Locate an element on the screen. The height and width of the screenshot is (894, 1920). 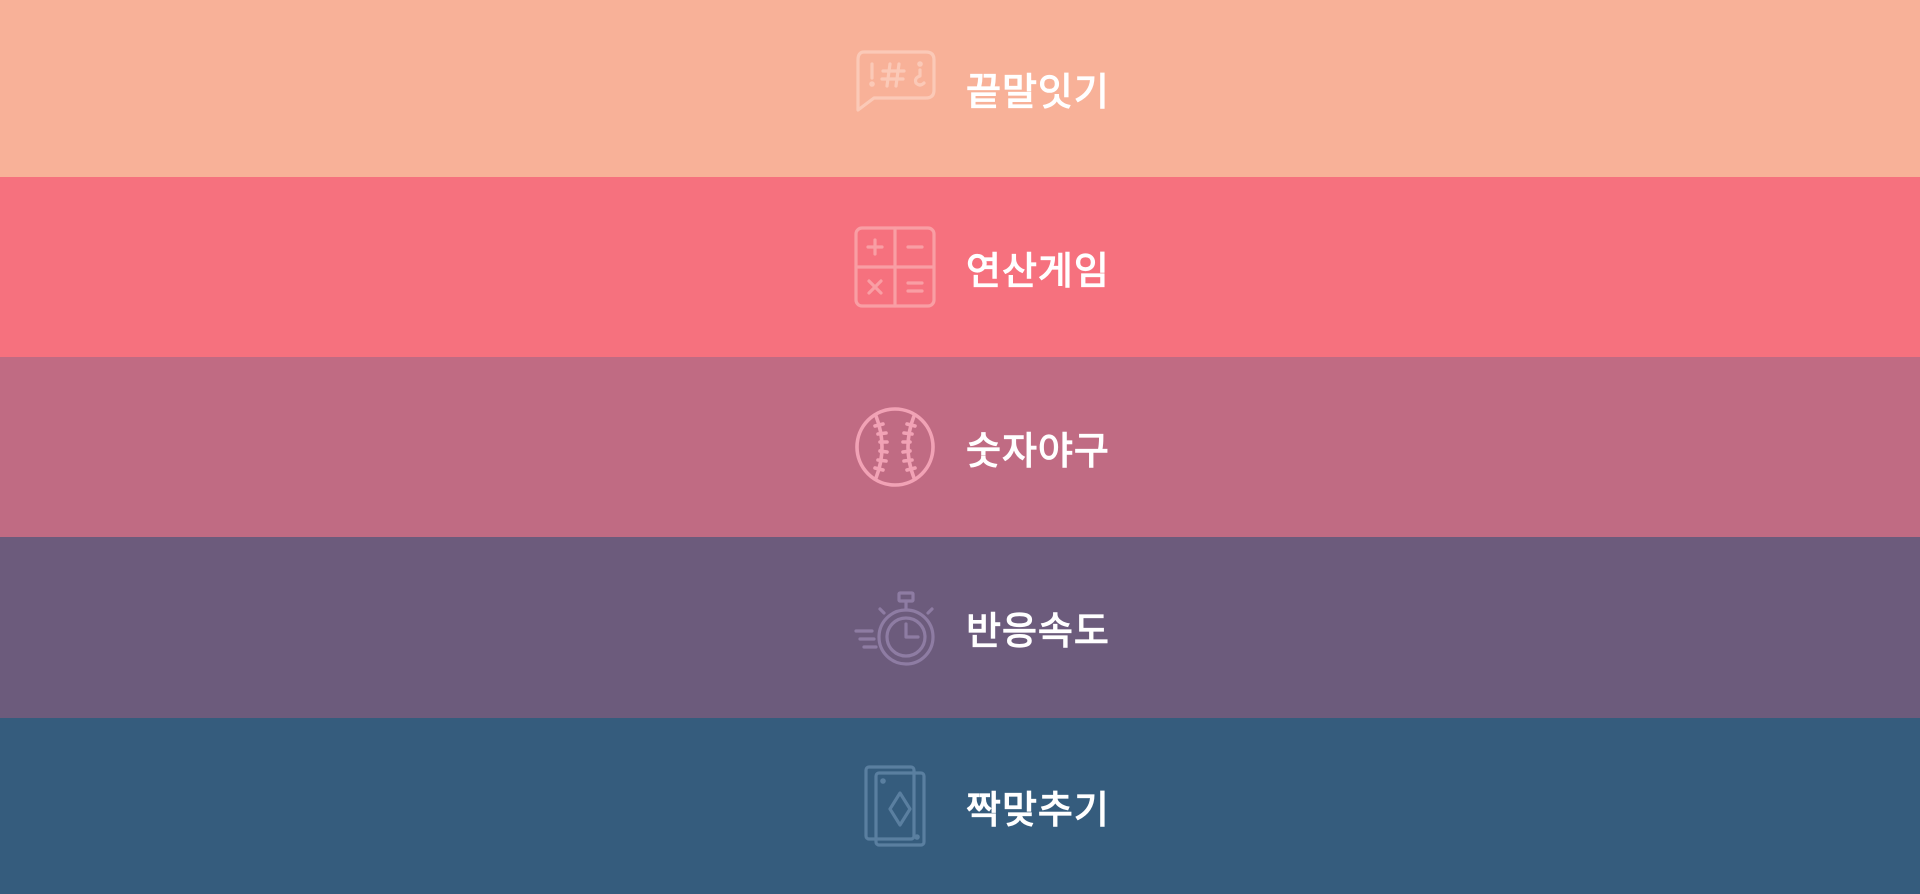
menu-item-label: 끝말잇기 is located at coordinates (1038, 92).